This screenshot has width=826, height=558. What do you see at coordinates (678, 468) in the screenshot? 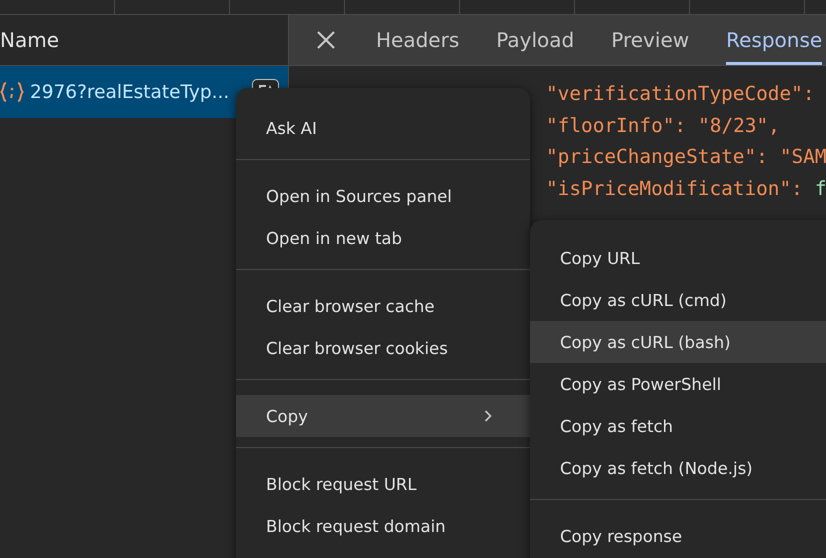
I see `menu-item: Copy as fetch (Node.js)` at bounding box center [678, 468].